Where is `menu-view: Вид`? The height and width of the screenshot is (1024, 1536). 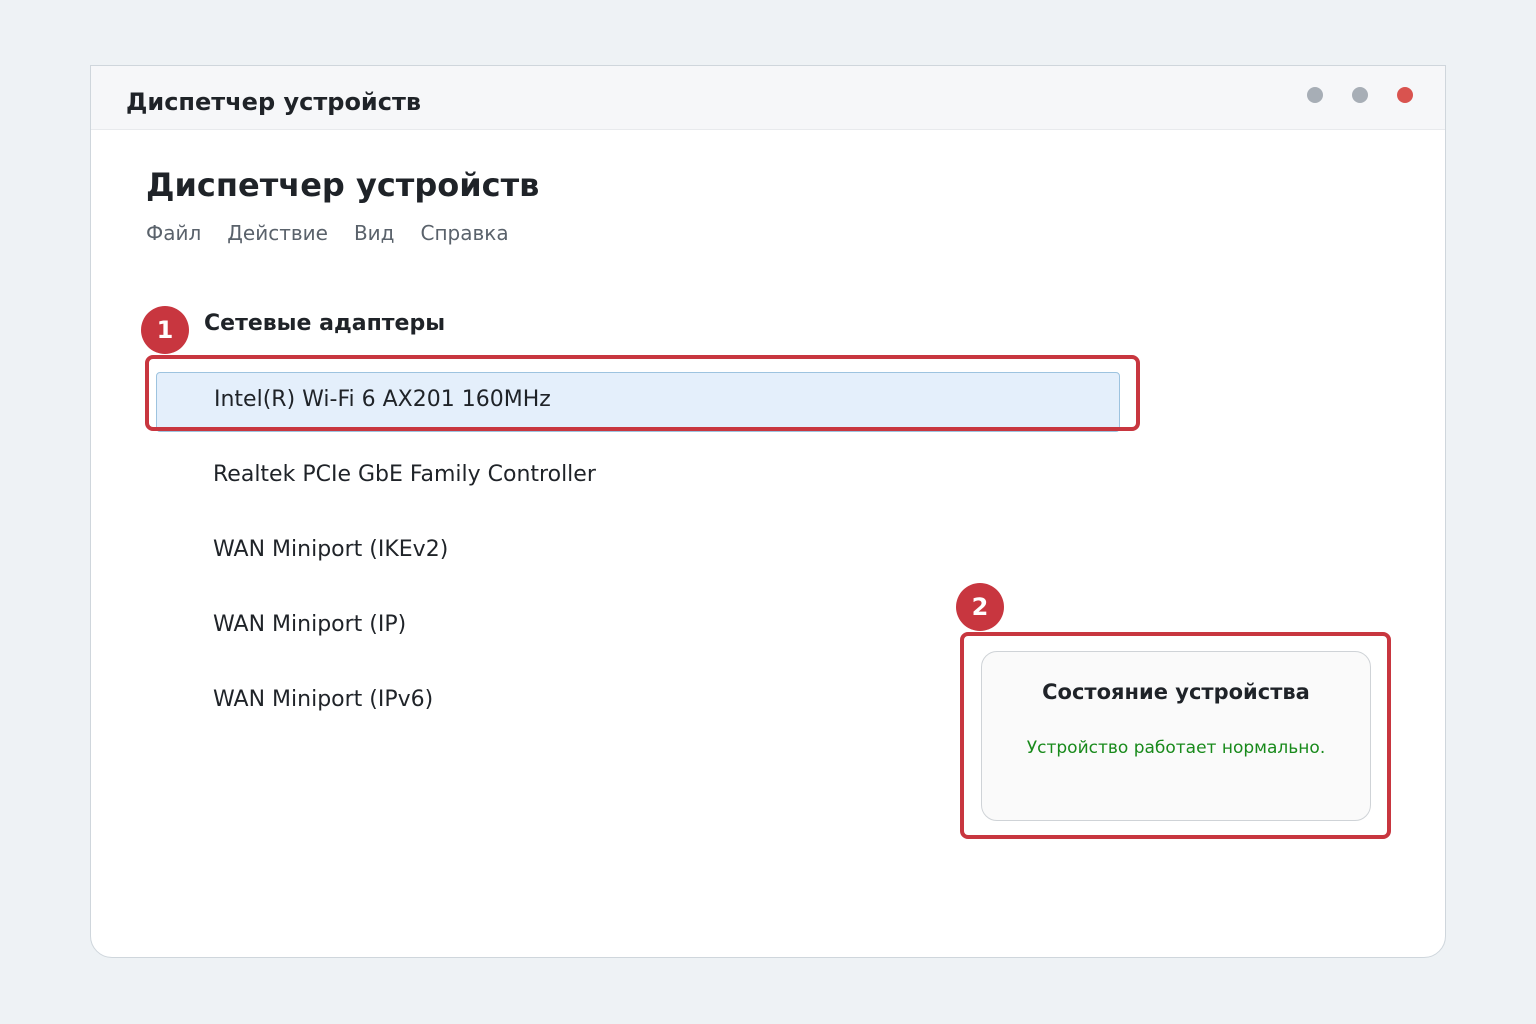
menu-view: Вид is located at coordinates (374, 233).